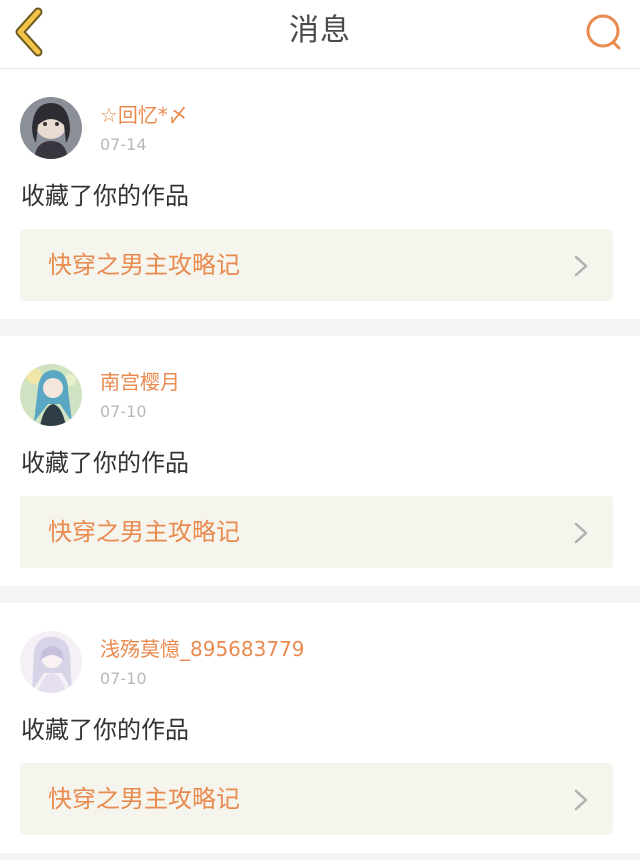  I want to click on username: 南宫樱月, so click(140, 382).